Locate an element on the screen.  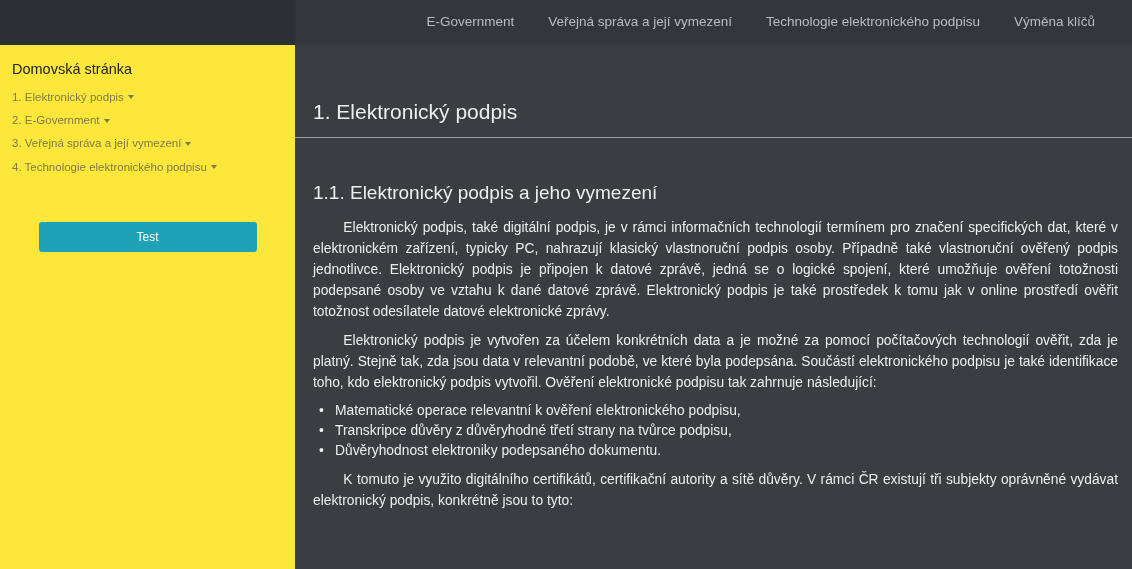
list-item: Matematické operace relevantní k ověření elektronického podpisu, is located at coordinates (538, 411).